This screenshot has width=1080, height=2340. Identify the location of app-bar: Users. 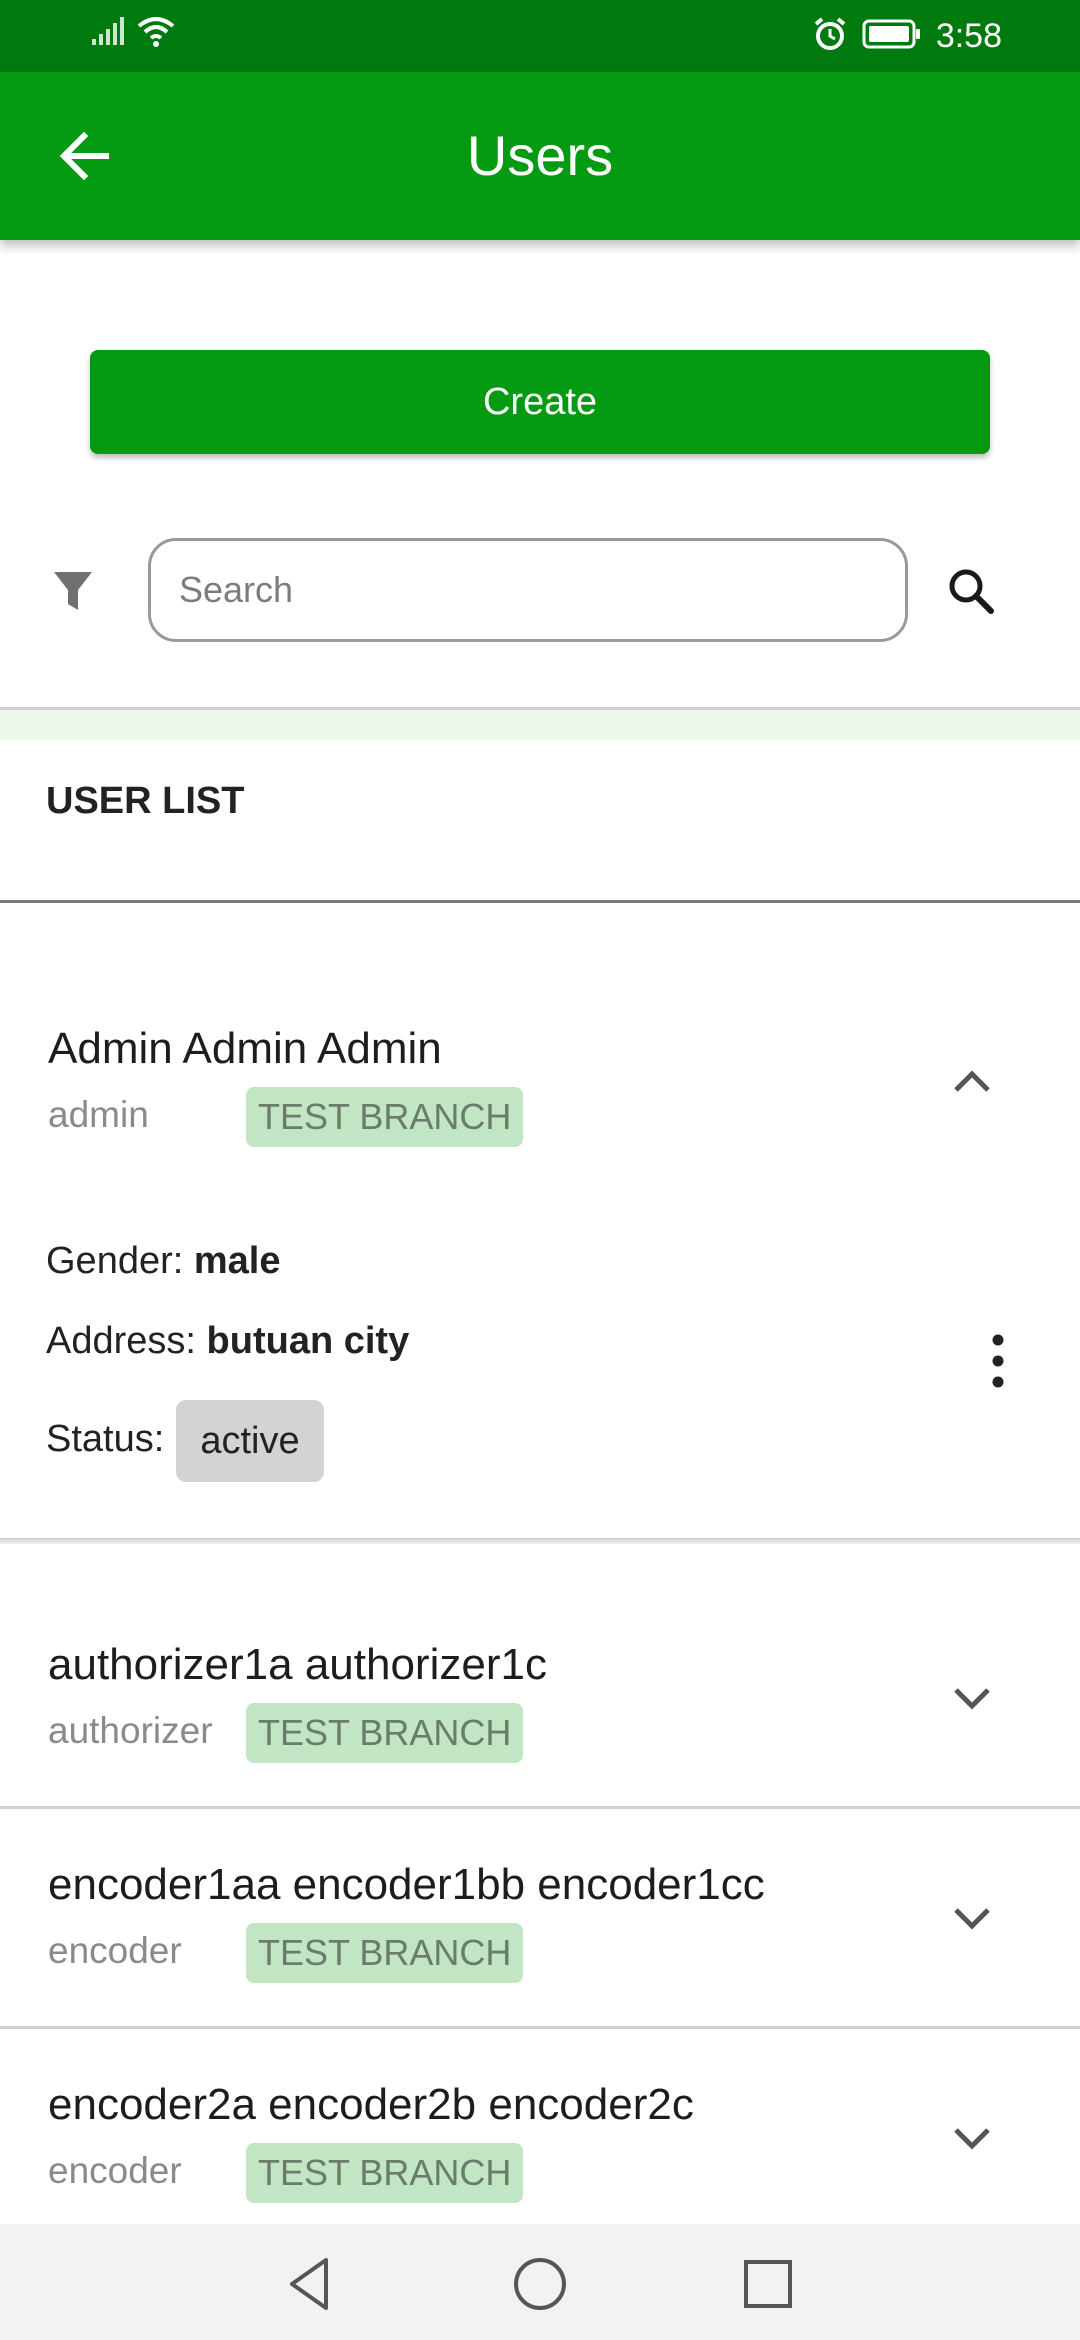
(540, 156).